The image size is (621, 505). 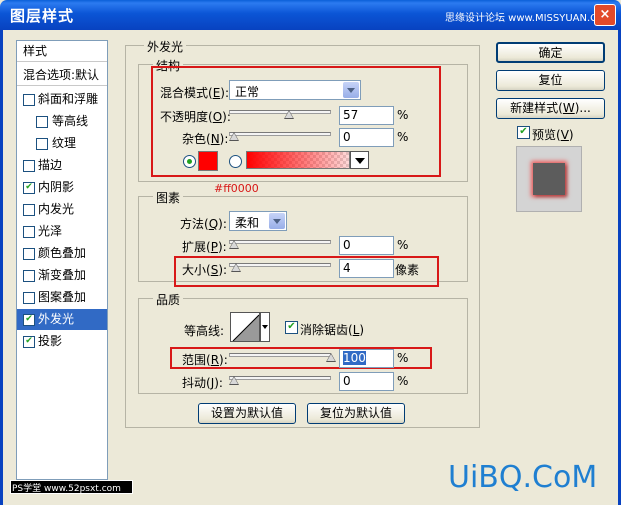 I want to click on reset-default-button: 复位为默认值, so click(x=356, y=413).